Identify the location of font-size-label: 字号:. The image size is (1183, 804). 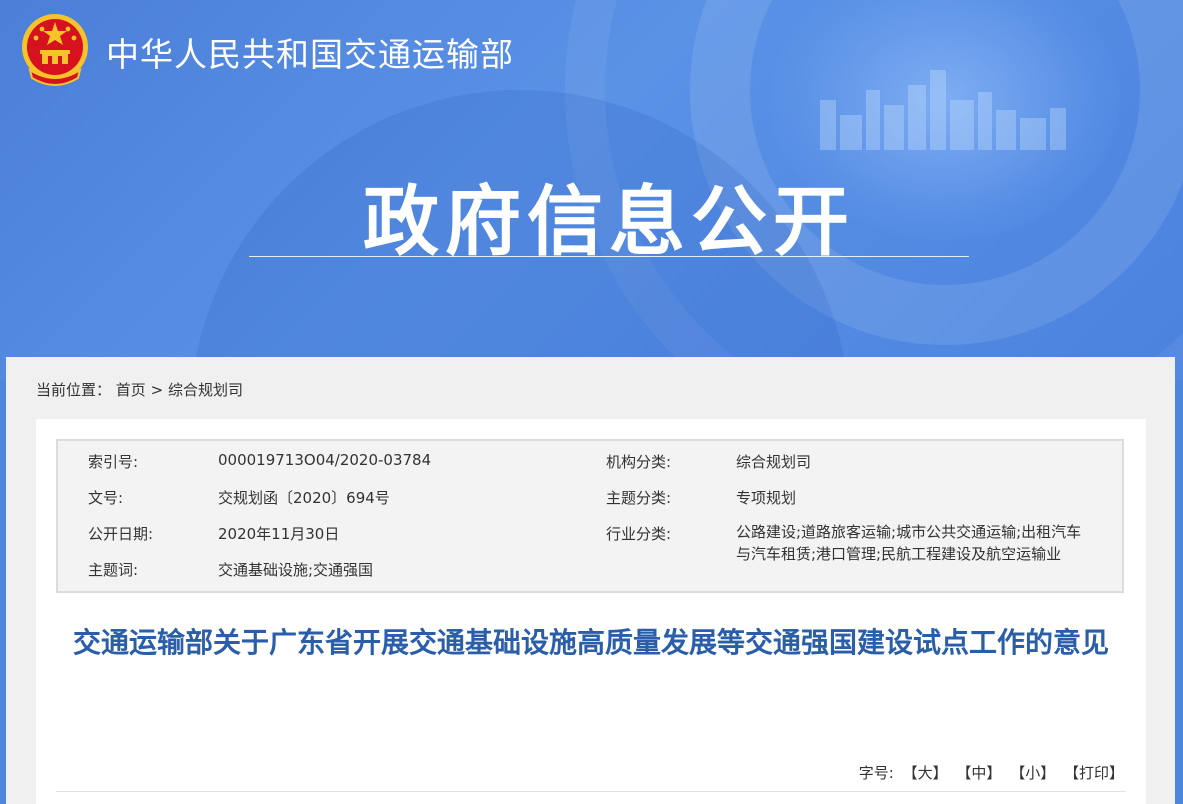
(876, 773).